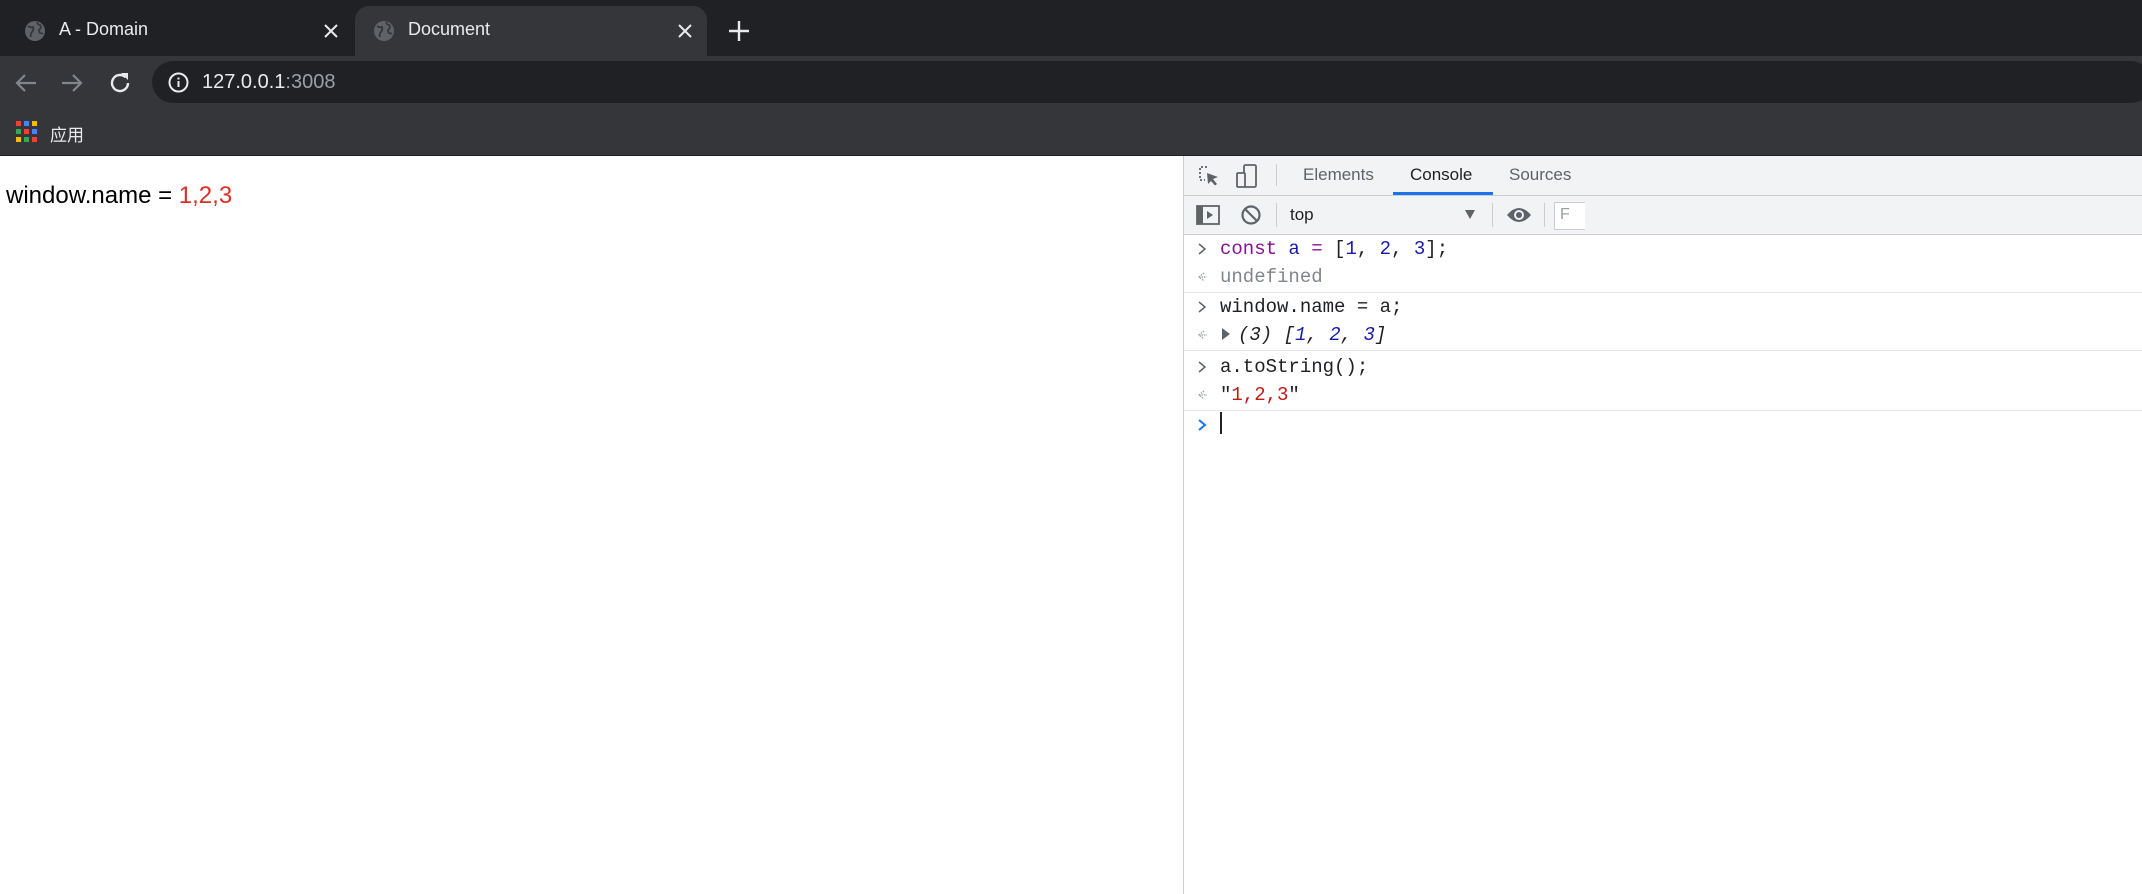 The height and width of the screenshot is (894, 2142). What do you see at coordinates (1663, 278) in the screenshot?
I see `console-result-line: undefined` at bounding box center [1663, 278].